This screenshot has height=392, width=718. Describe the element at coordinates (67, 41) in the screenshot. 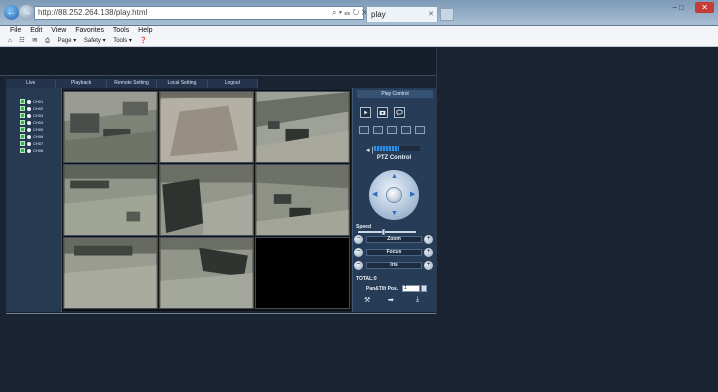

I see `page-menu: Page ▾` at that location.